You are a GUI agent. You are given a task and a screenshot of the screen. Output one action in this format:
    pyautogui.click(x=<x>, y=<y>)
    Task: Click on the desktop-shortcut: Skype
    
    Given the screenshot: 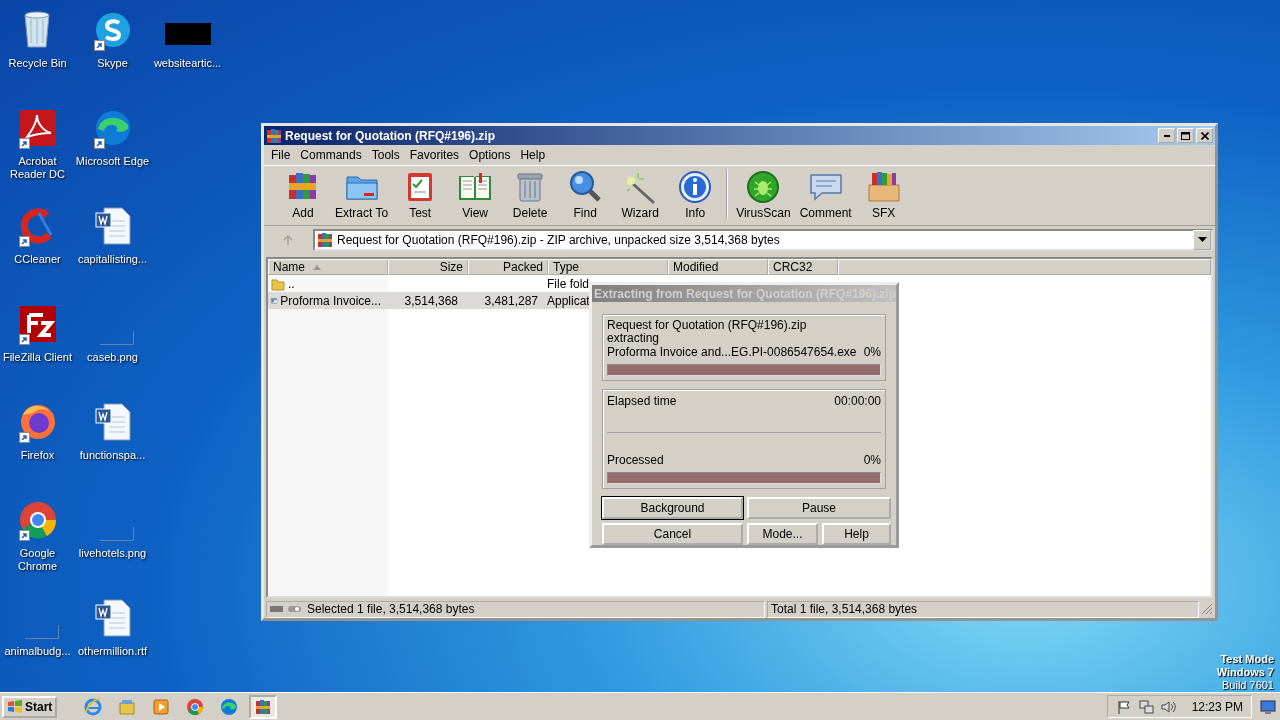 What is the action you would take?
    pyautogui.click(x=112, y=54)
    